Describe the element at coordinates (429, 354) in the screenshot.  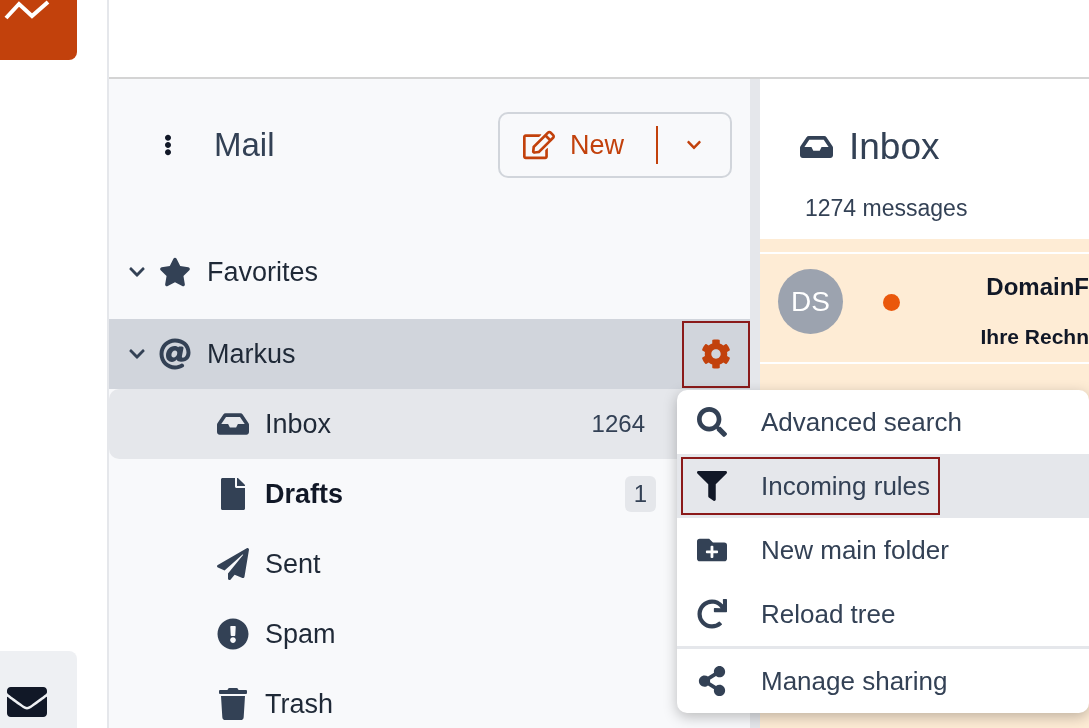
I see `account-row: Markus` at that location.